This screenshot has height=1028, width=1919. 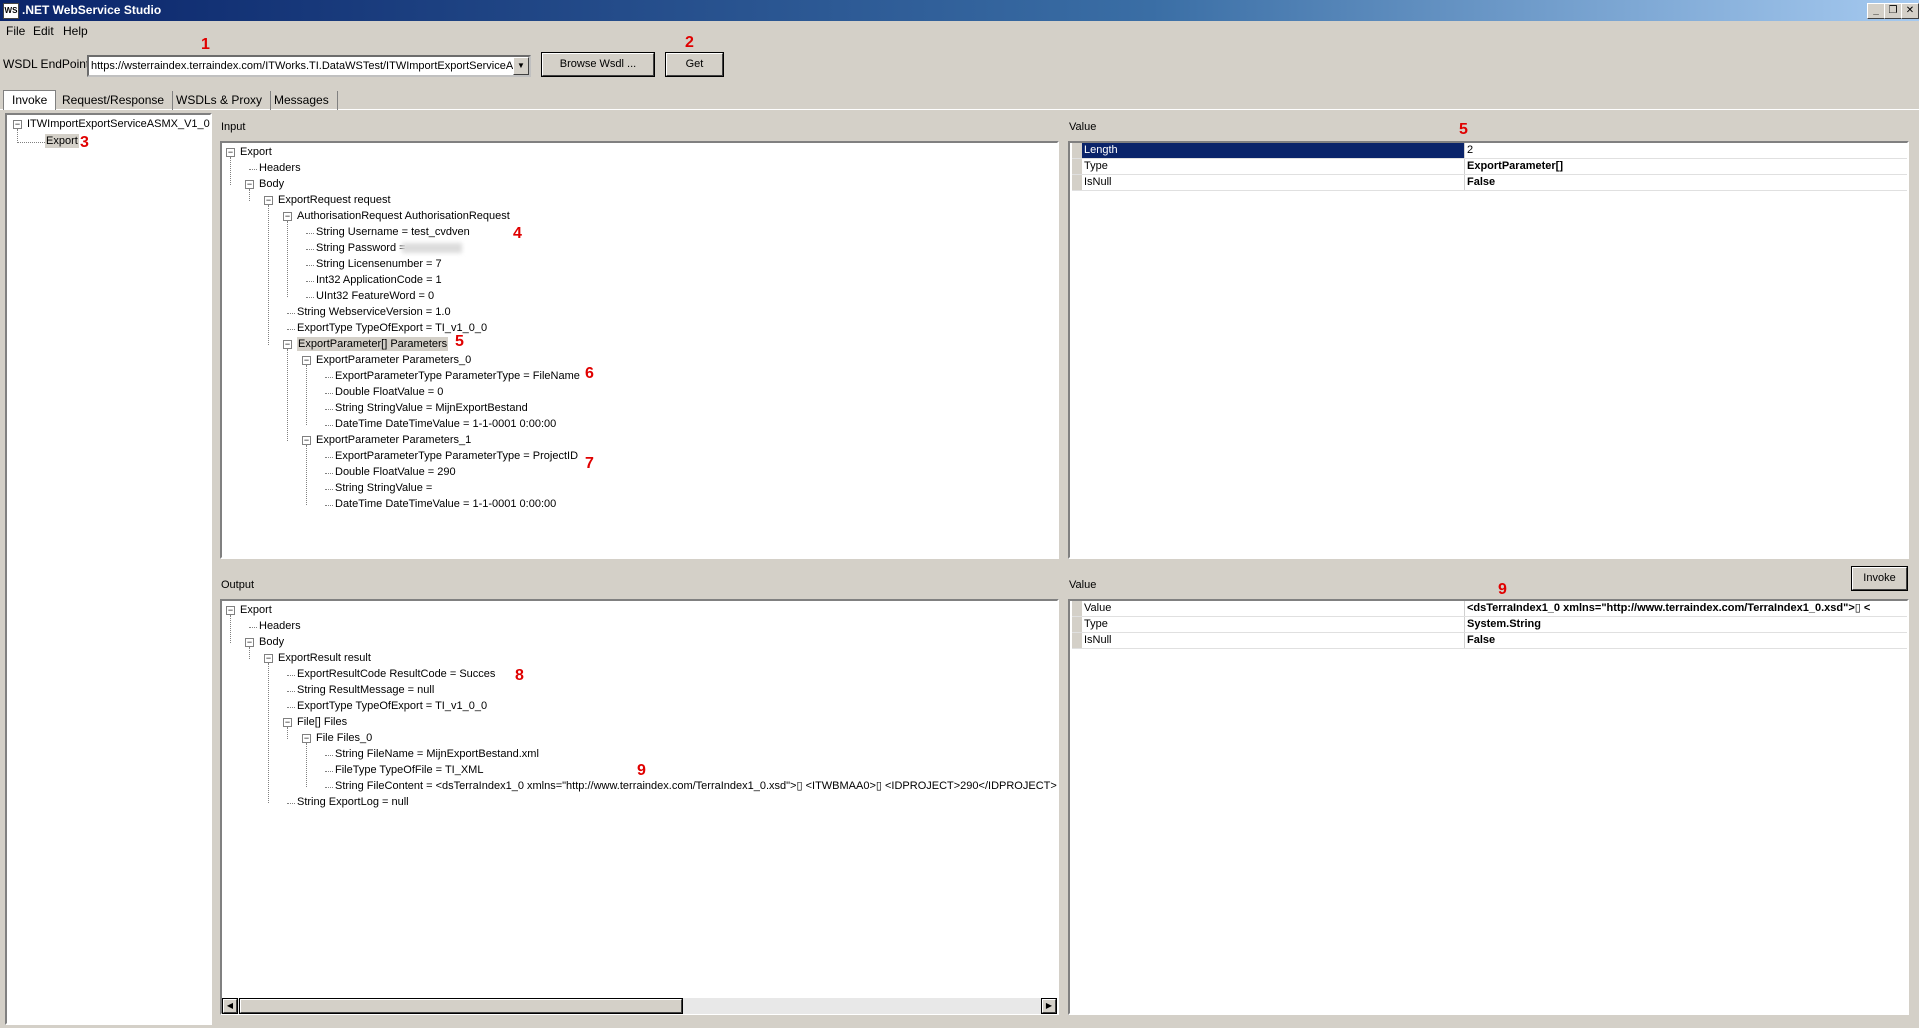 I want to click on tree-node: ExportParameter Parameters_0, so click(x=393, y=360).